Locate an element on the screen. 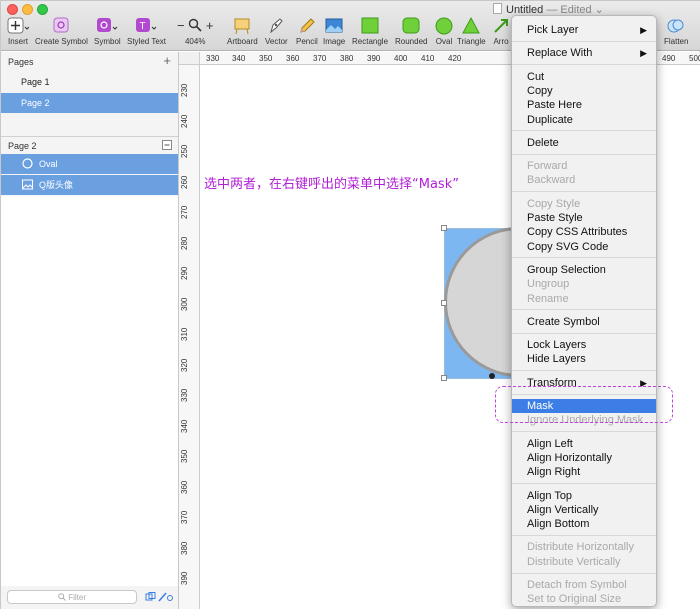 Image resolution: width=700 pixels, height=609 pixels. filter-input: Filter is located at coordinates (72, 597).